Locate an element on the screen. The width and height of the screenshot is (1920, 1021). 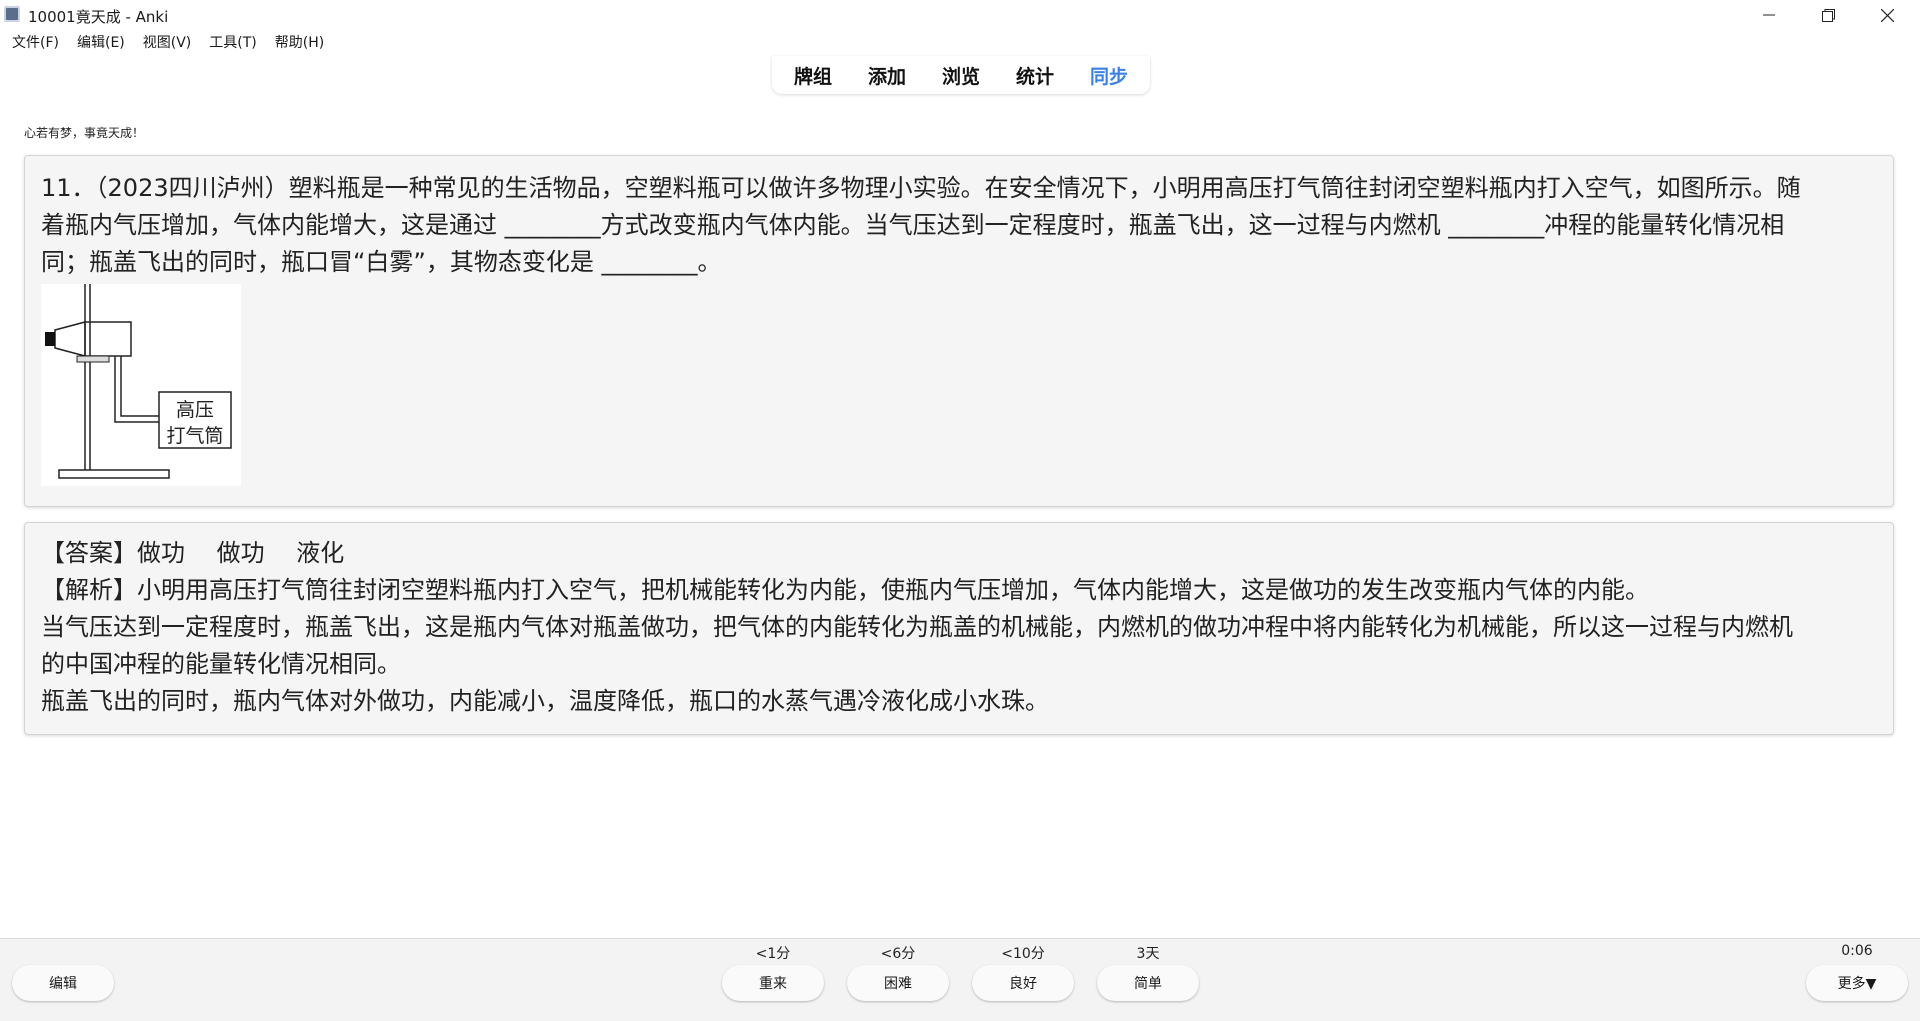
experiment-figure: 高压 打气筒 is located at coordinates (141, 385).